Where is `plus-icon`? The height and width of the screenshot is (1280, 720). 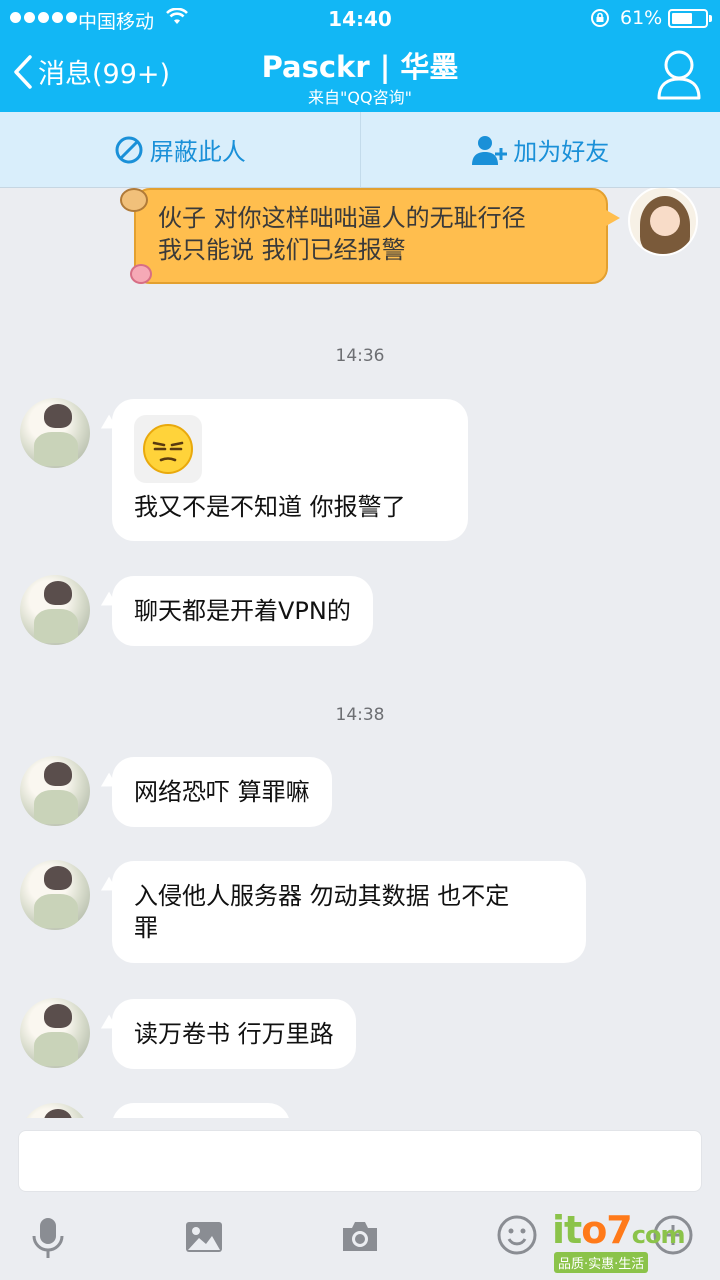
plus-icon is located at coordinates (673, 1235).